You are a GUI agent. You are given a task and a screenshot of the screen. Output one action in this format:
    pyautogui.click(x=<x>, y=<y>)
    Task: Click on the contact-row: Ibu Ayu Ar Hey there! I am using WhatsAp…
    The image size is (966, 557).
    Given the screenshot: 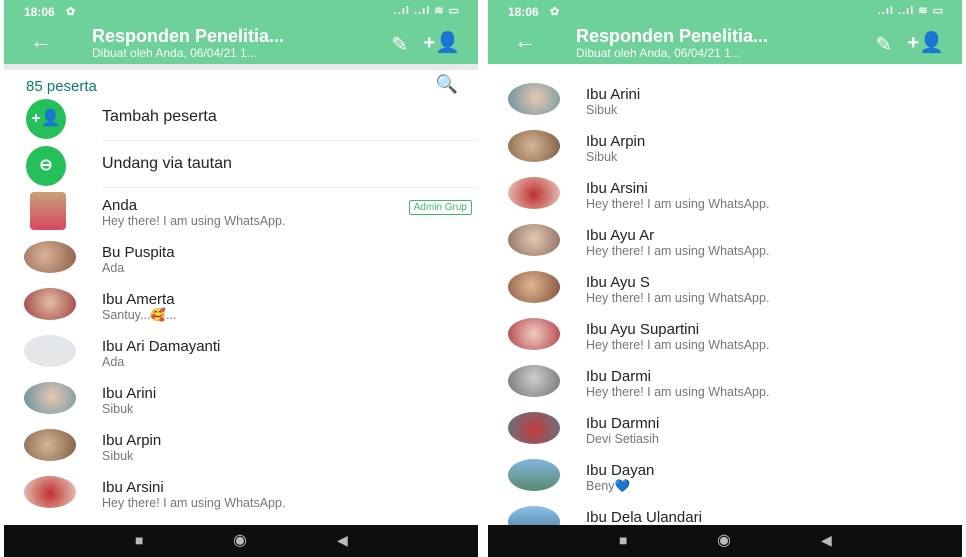 What is the action you would take?
    pyautogui.click(x=725, y=243)
    